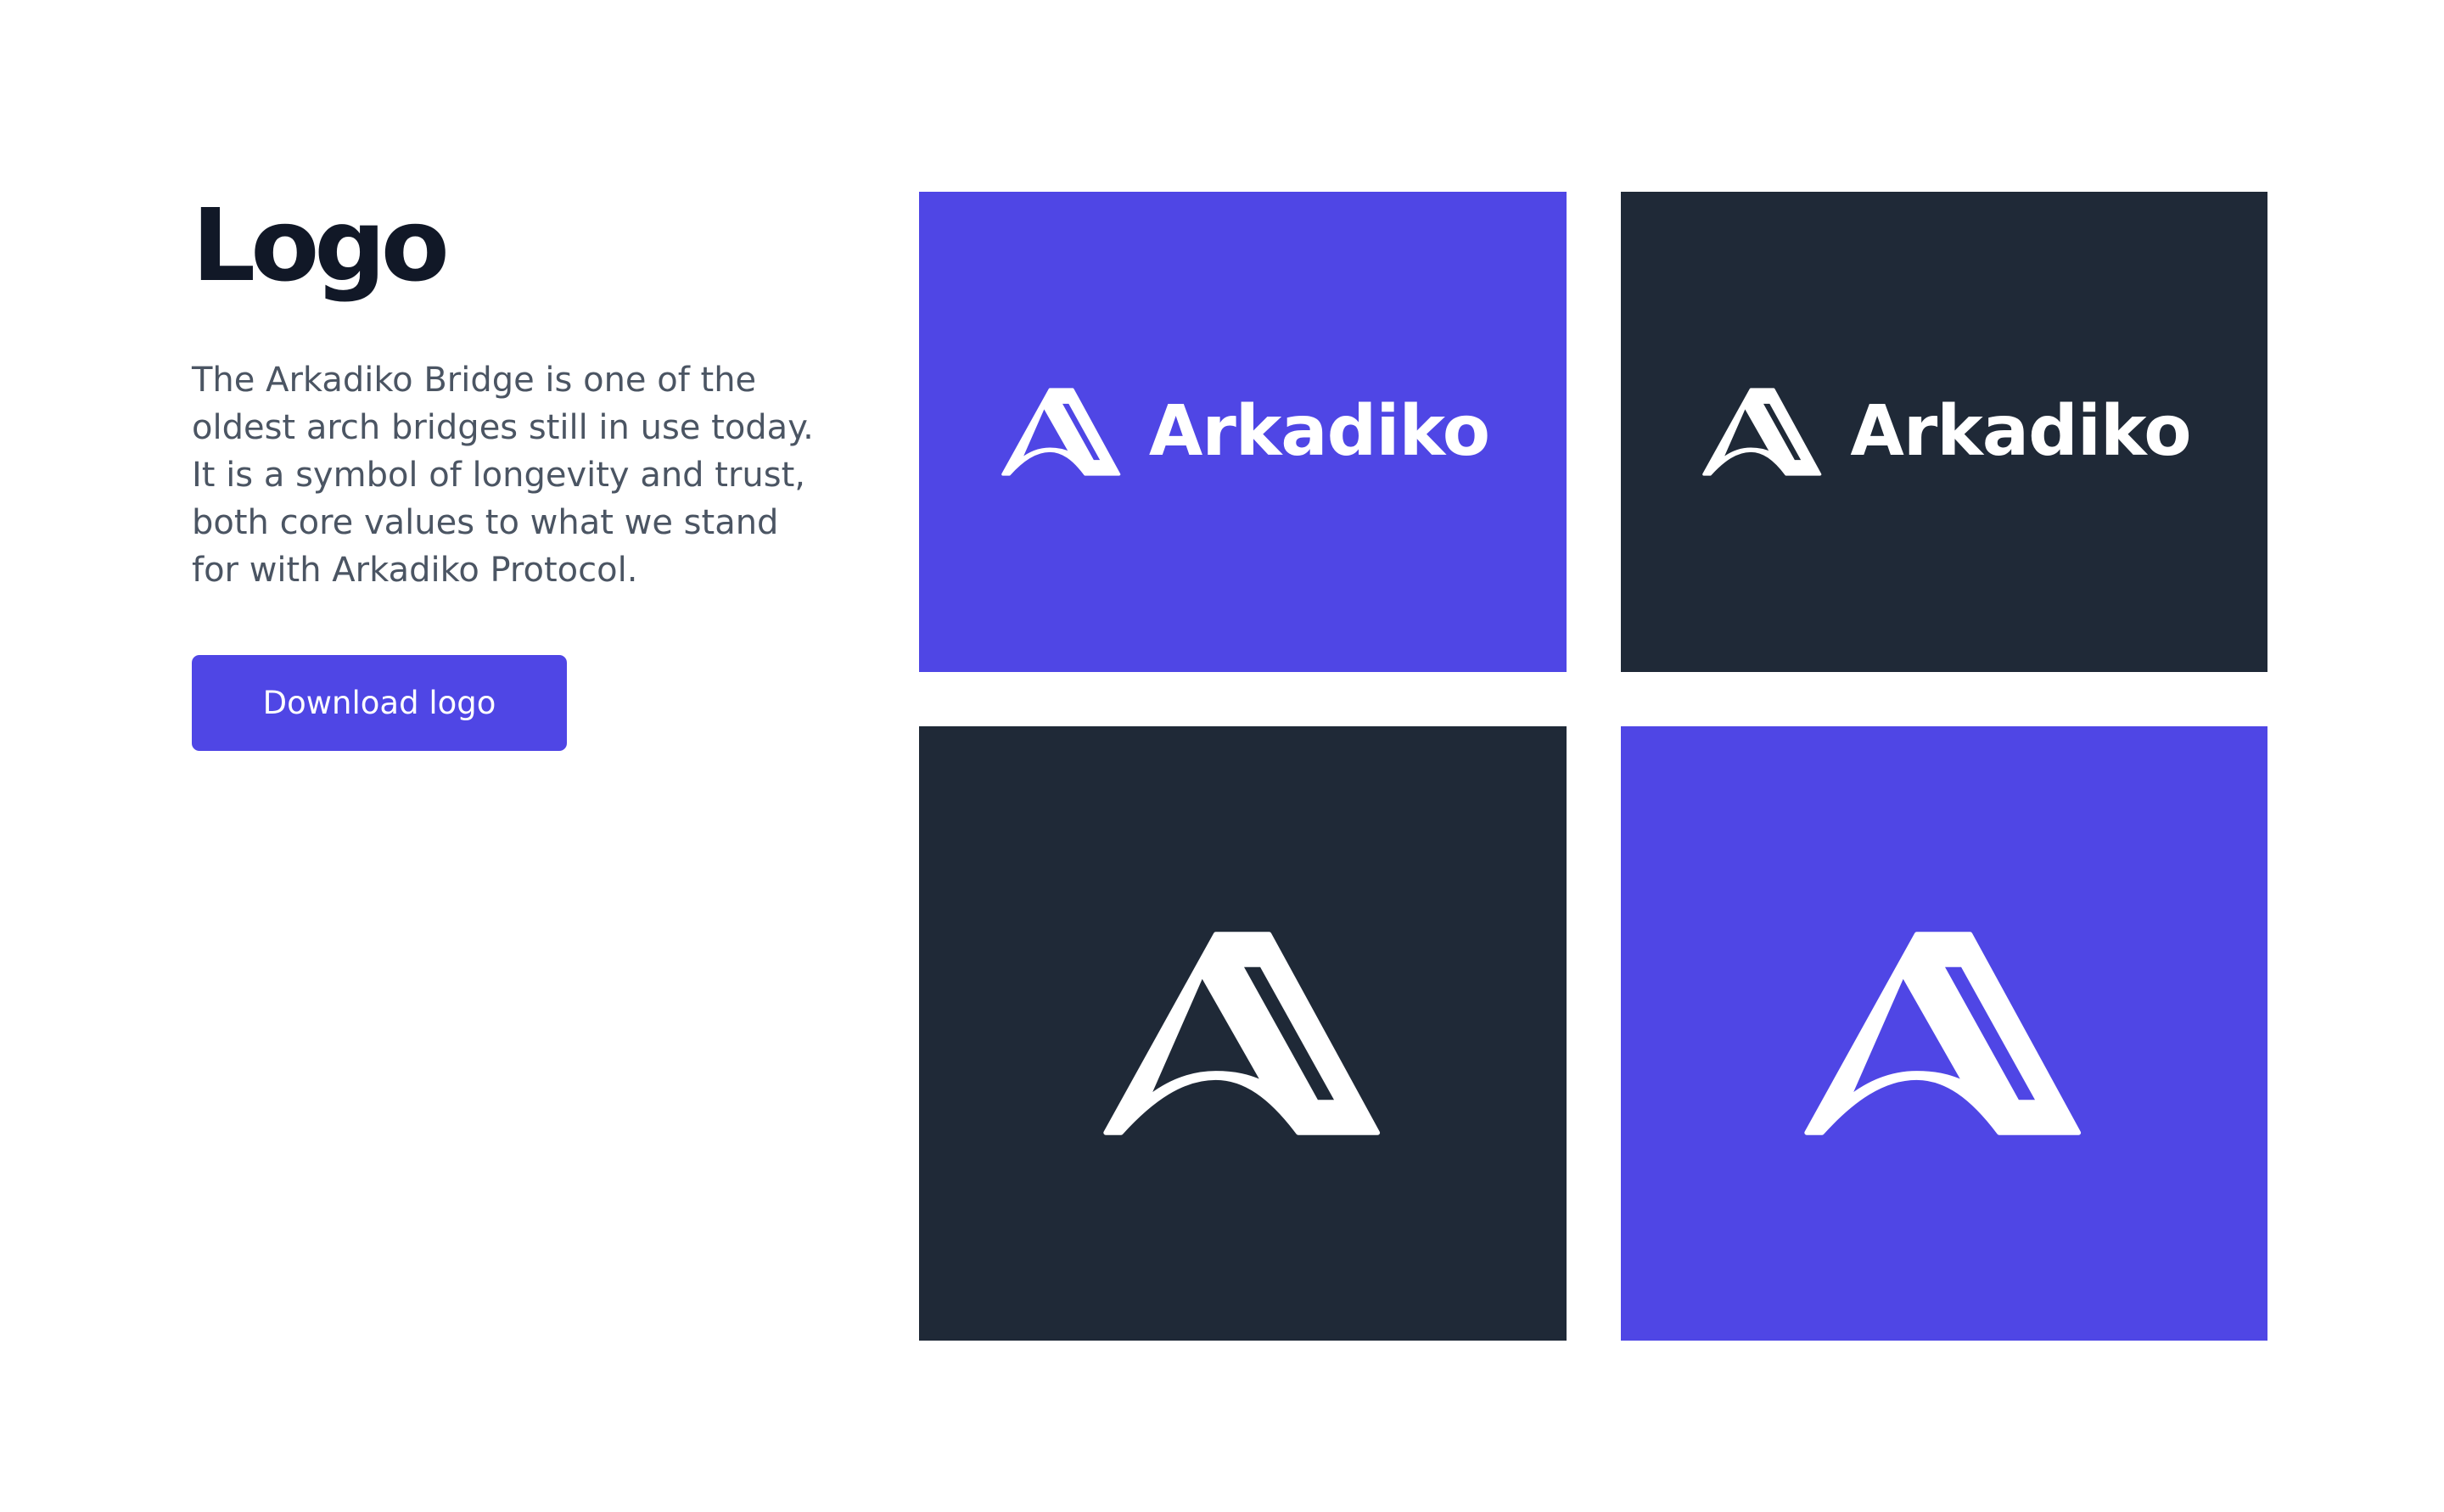 Image resolution: width=2444 pixels, height=1512 pixels. I want to click on logo-tile-mark-dark, so click(1243, 1034).